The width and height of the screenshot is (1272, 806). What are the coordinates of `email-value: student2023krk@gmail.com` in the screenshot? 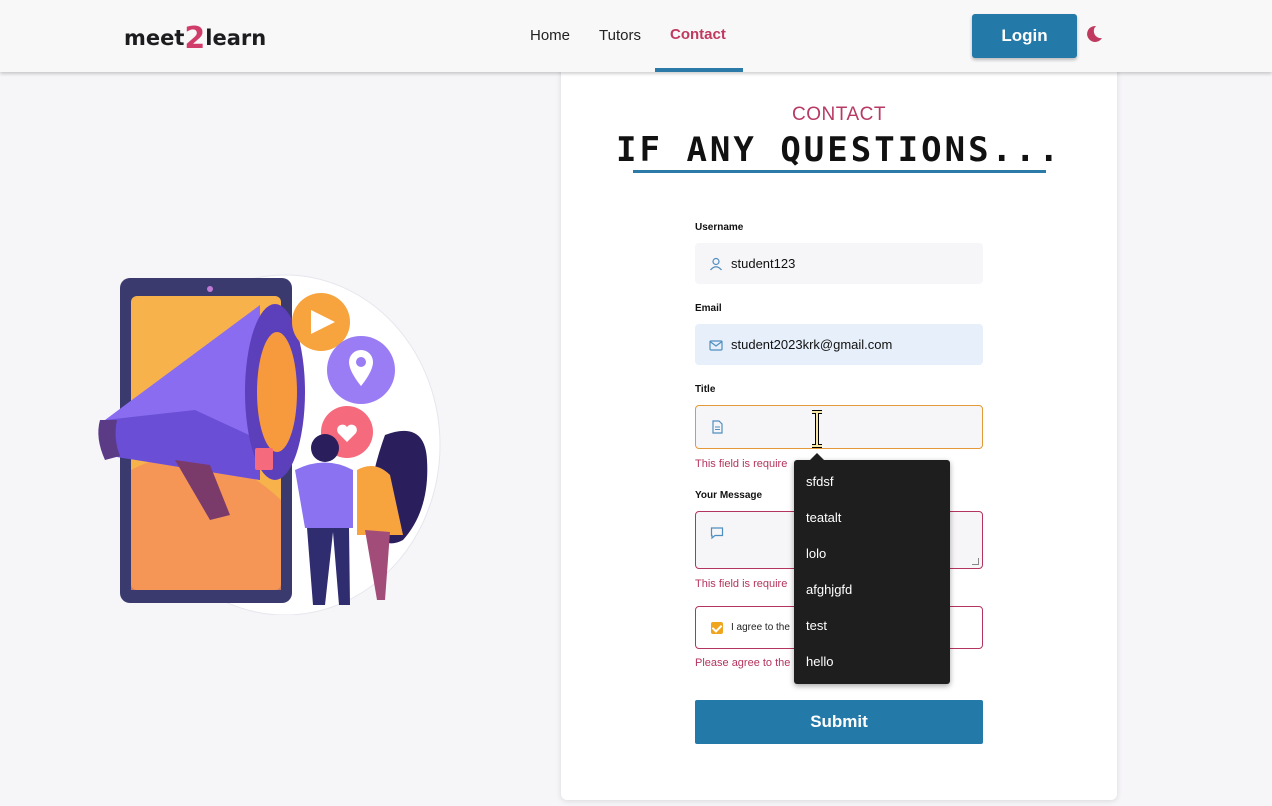 It's located at (812, 344).